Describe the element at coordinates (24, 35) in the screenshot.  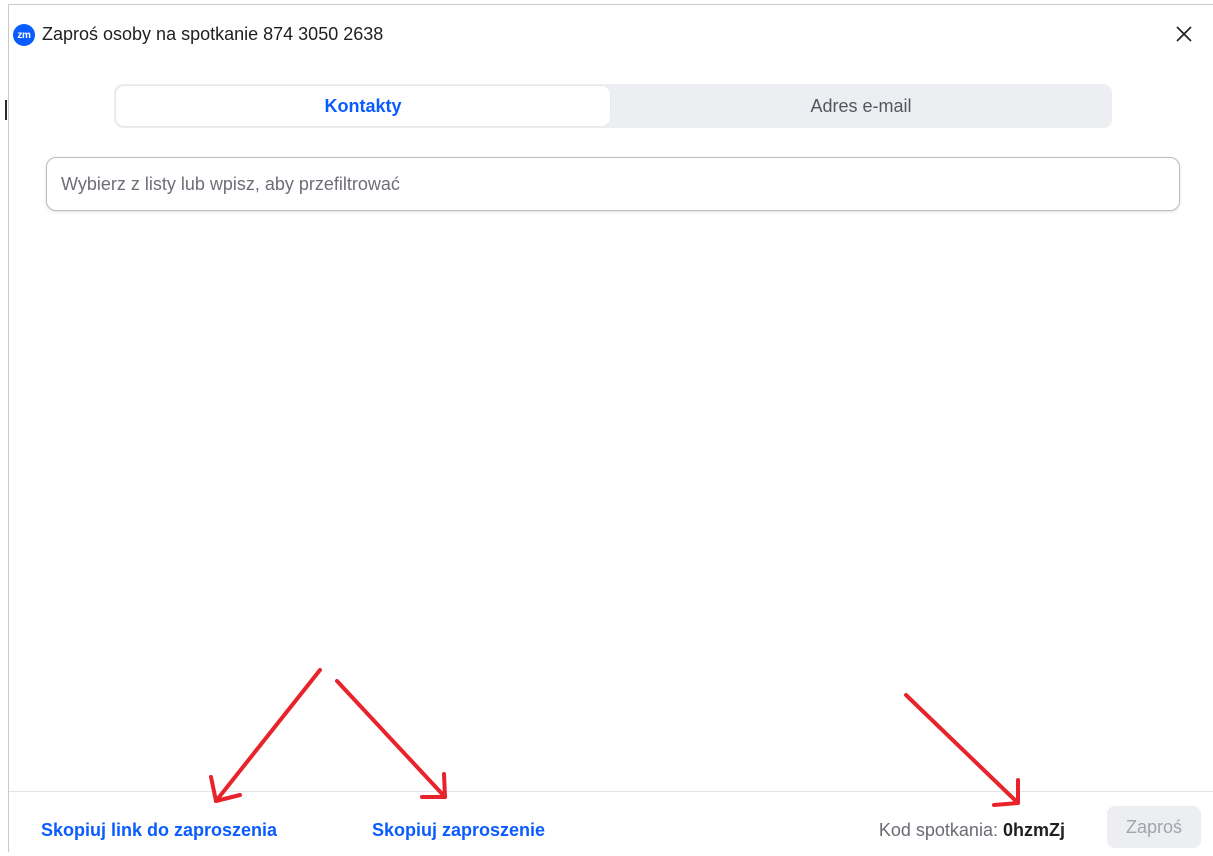
I see `zoom-logo-icon: zm` at that location.